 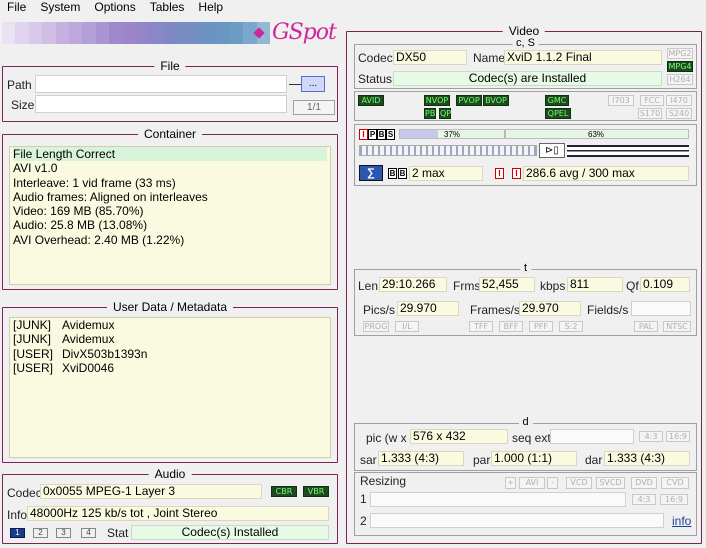 What do you see at coordinates (507, 284) in the screenshot?
I see `frms-field: 52,455` at bounding box center [507, 284].